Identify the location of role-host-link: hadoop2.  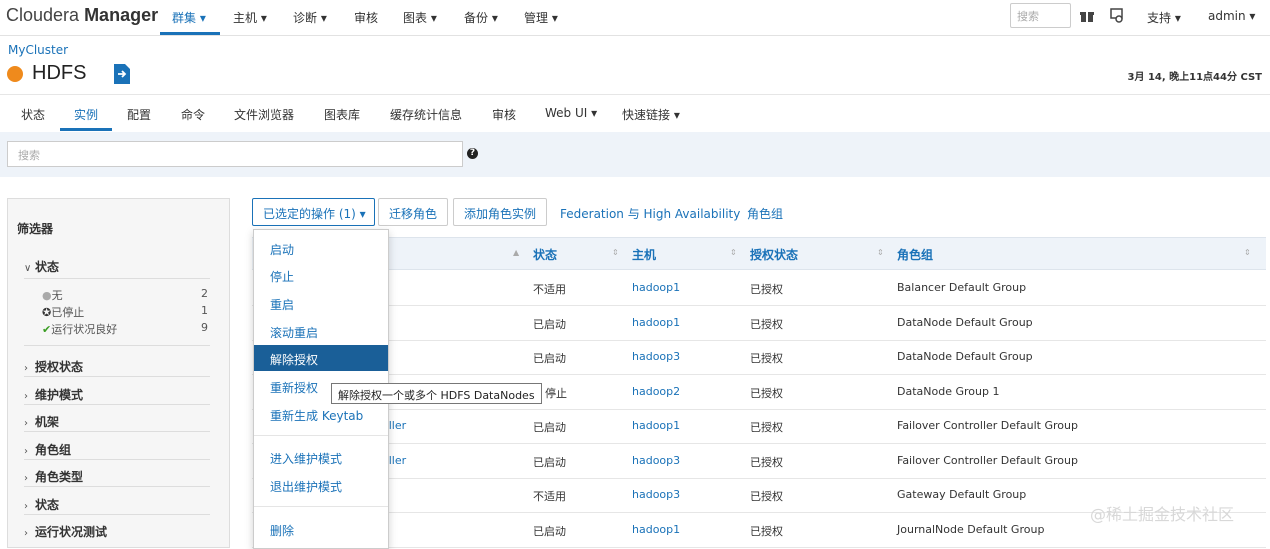
(656, 391).